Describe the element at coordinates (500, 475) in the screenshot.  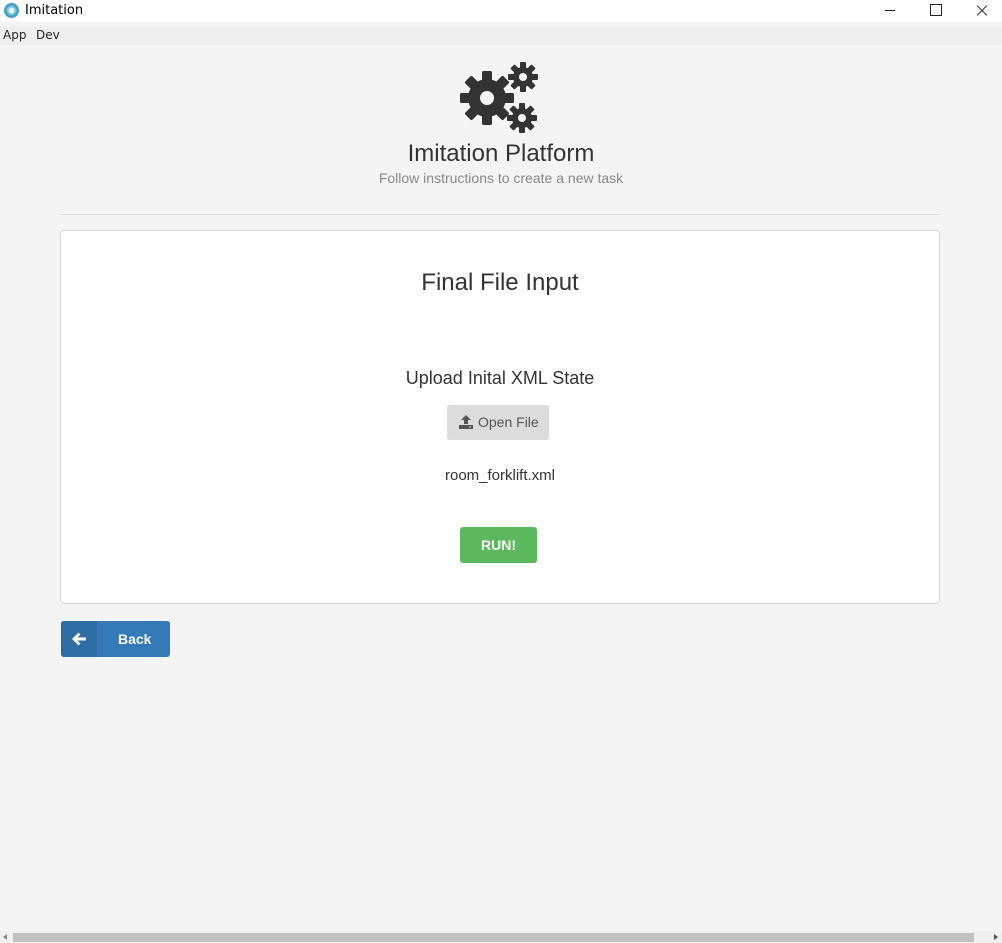
I see `selected-filename: room_forklift.xml` at that location.